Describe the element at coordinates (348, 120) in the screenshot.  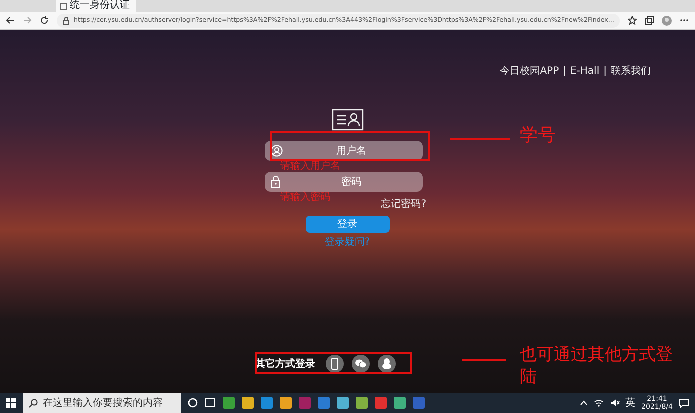
I see `id-card-logo` at that location.